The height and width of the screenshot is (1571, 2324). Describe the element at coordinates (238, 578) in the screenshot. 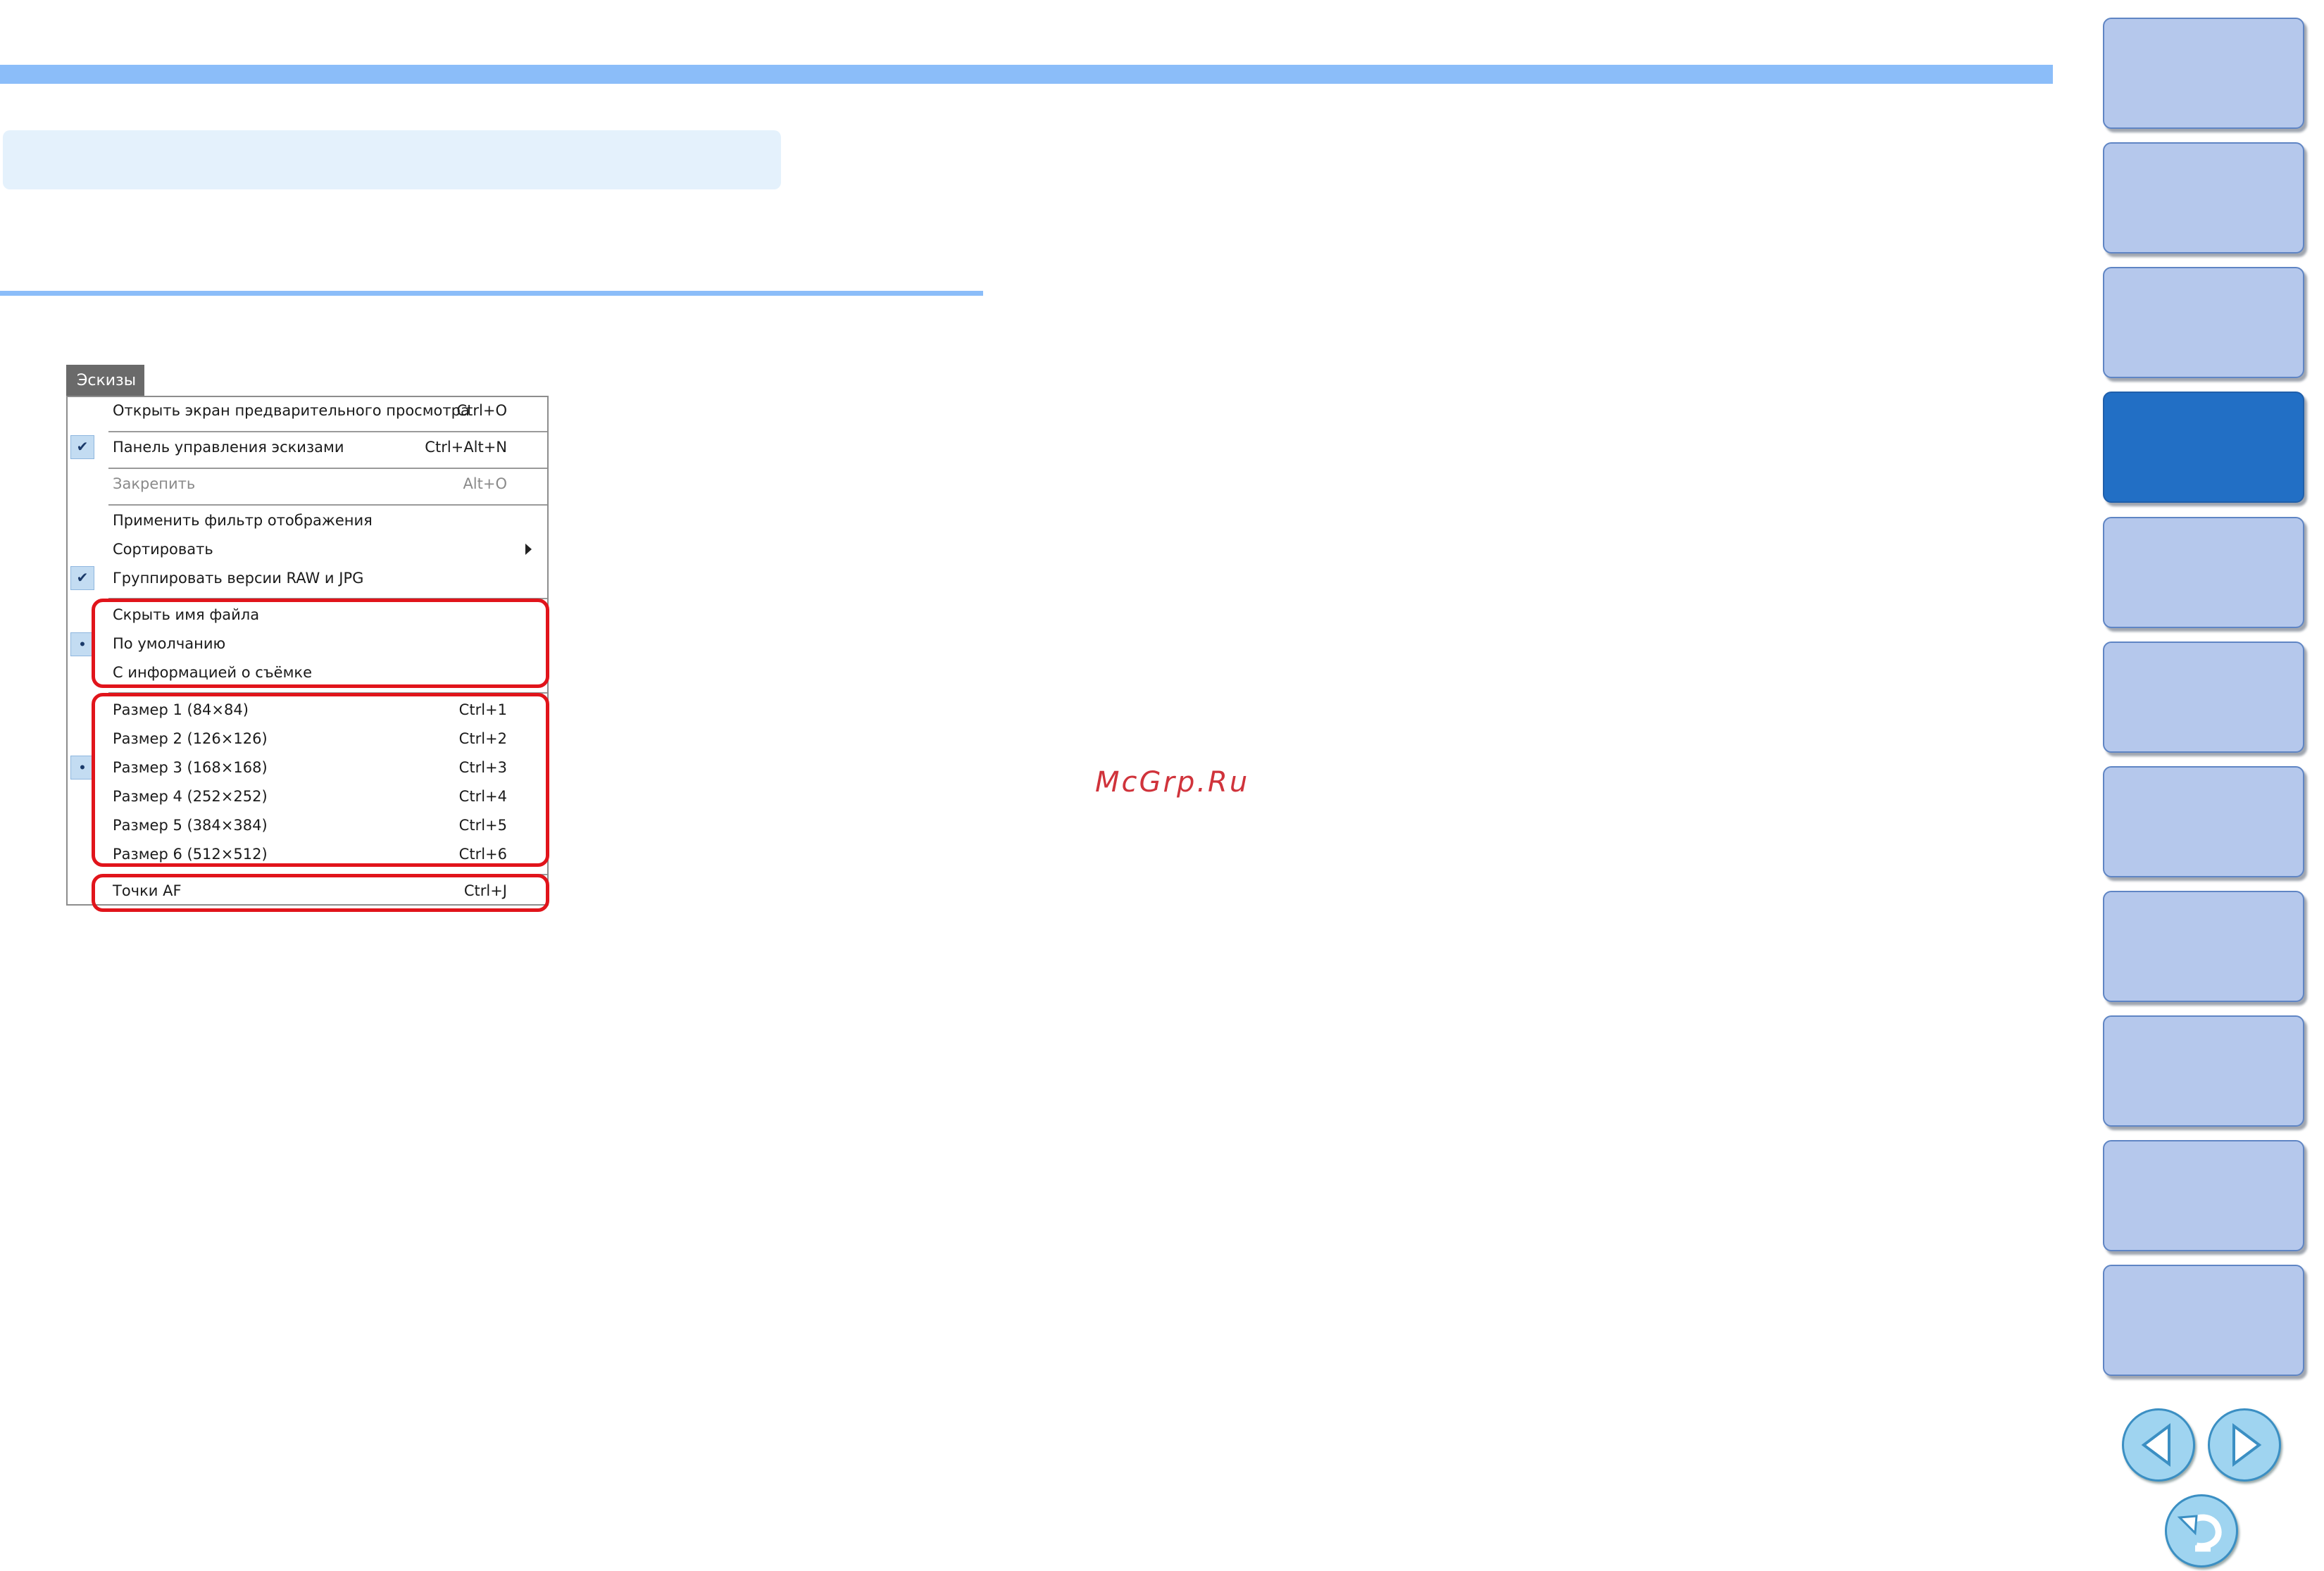

I see `menu-item-group-raw-jpg: Группировать версии RAW и JPG` at that location.